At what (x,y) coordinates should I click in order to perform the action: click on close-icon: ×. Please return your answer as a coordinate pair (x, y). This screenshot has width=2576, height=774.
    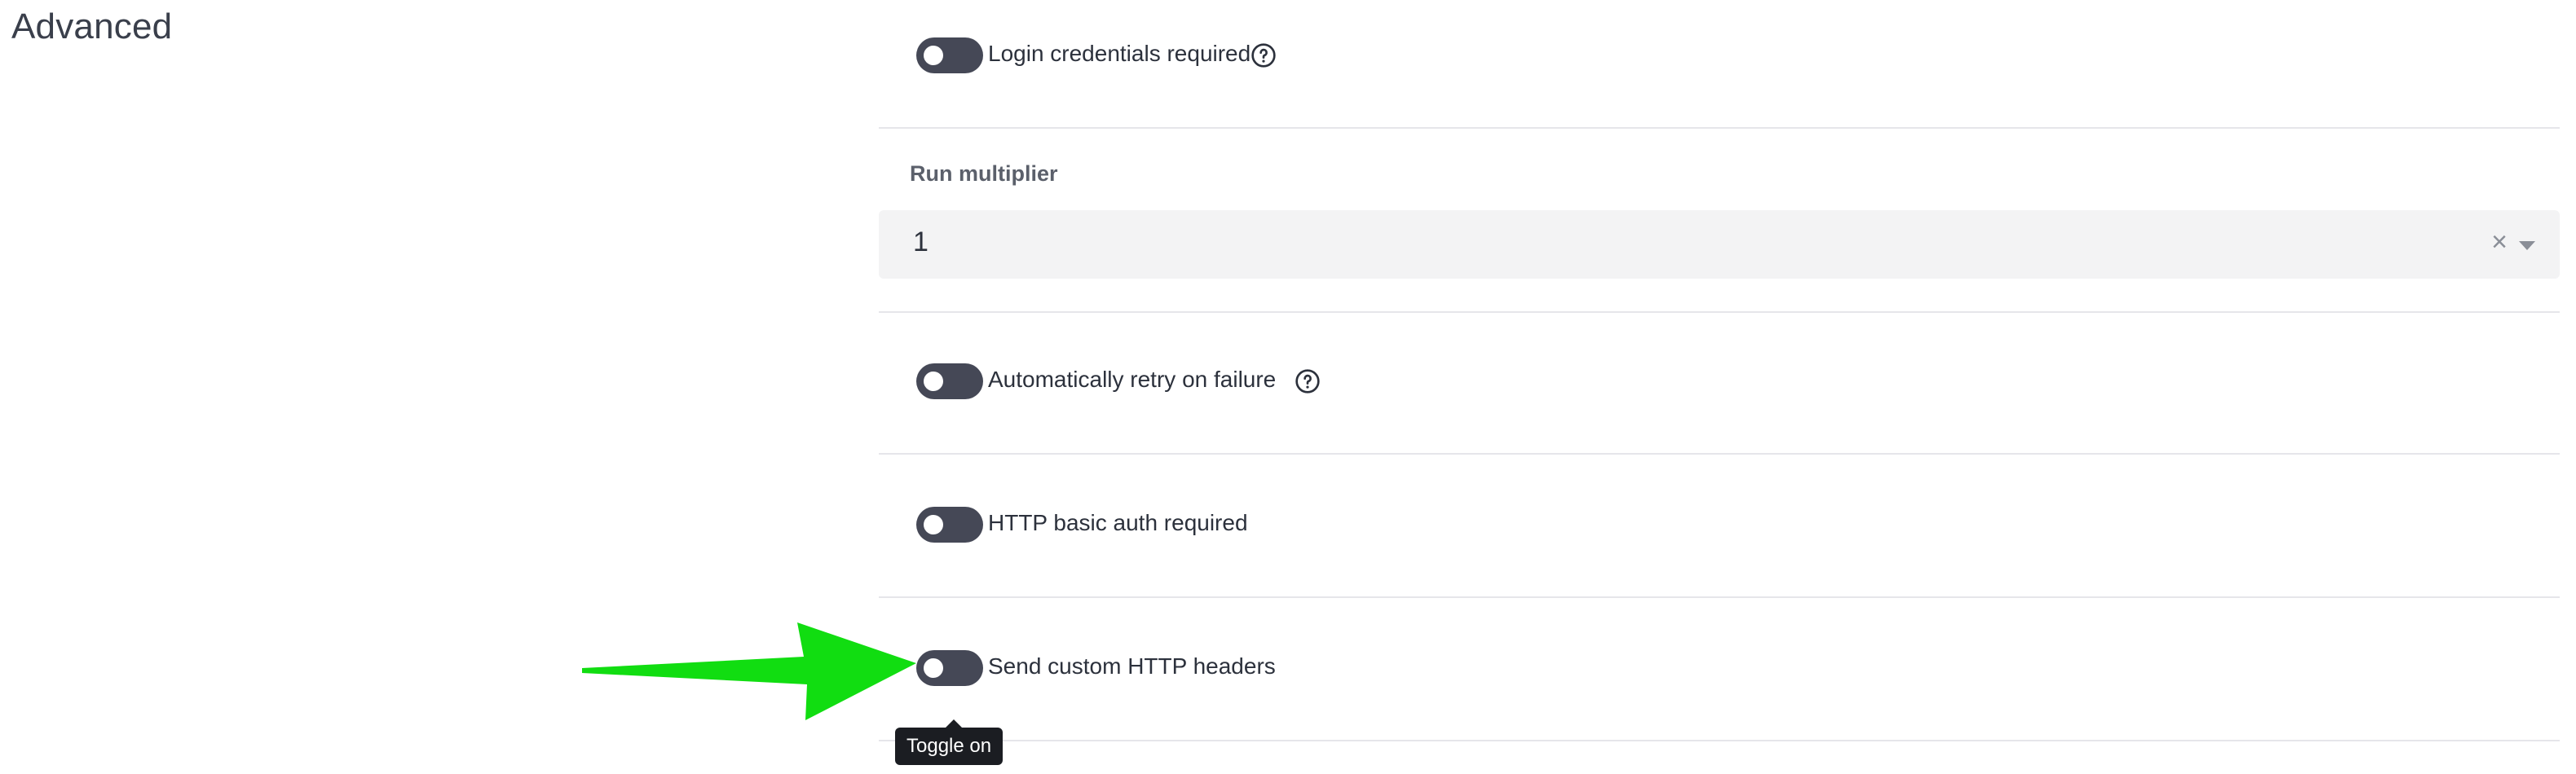
    Looking at the image, I should click on (2499, 242).